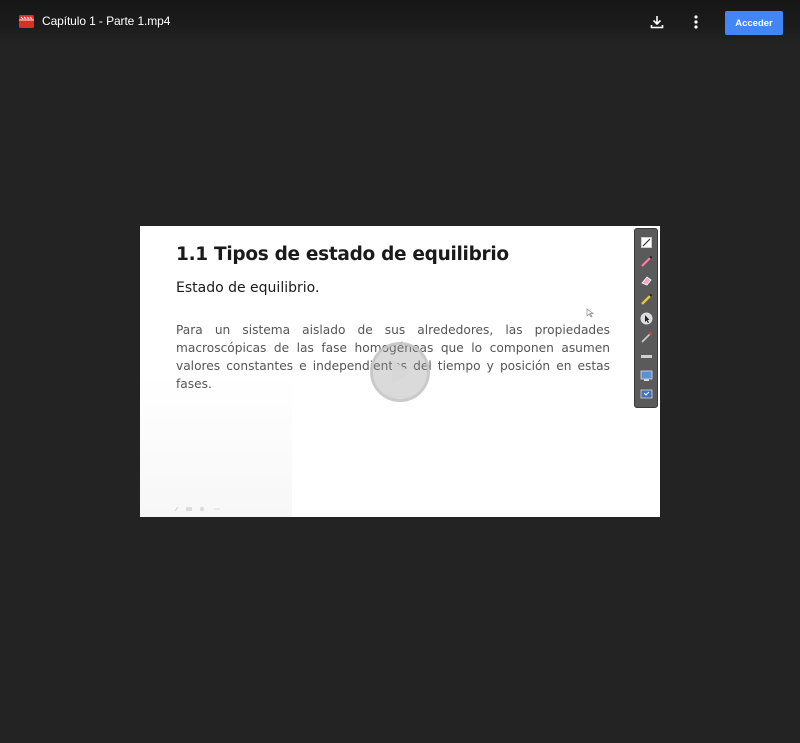 The width and height of the screenshot is (800, 743). Describe the element at coordinates (248, 288) in the screenshot. I see `slide-subtitle: Estado de equilibrio.` at that location.